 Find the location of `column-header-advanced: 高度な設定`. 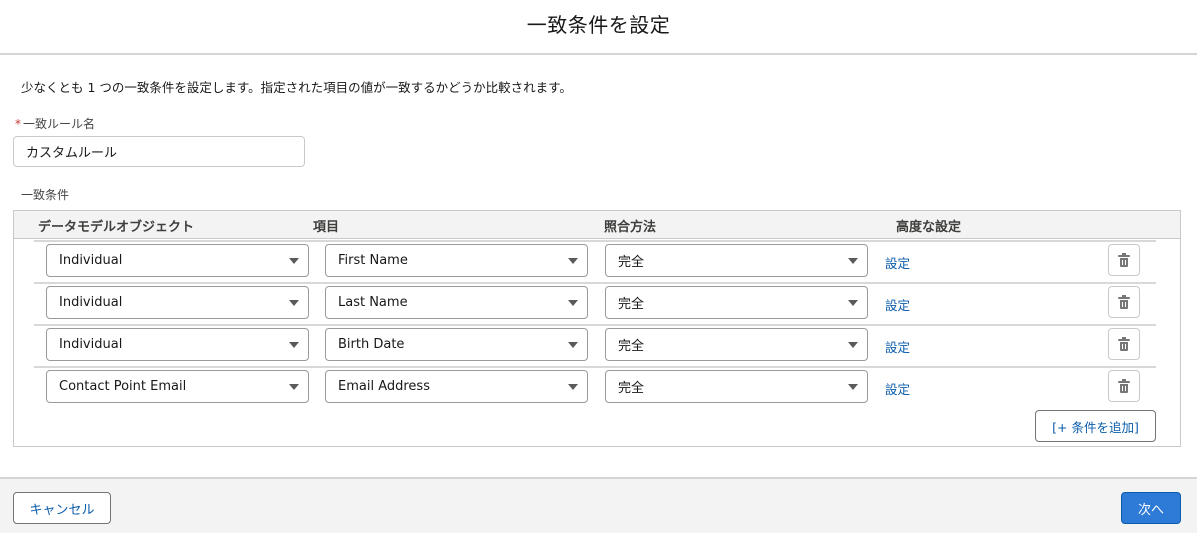

column-header-advanced: 高度な設定 is located at coordinates (929, 227).